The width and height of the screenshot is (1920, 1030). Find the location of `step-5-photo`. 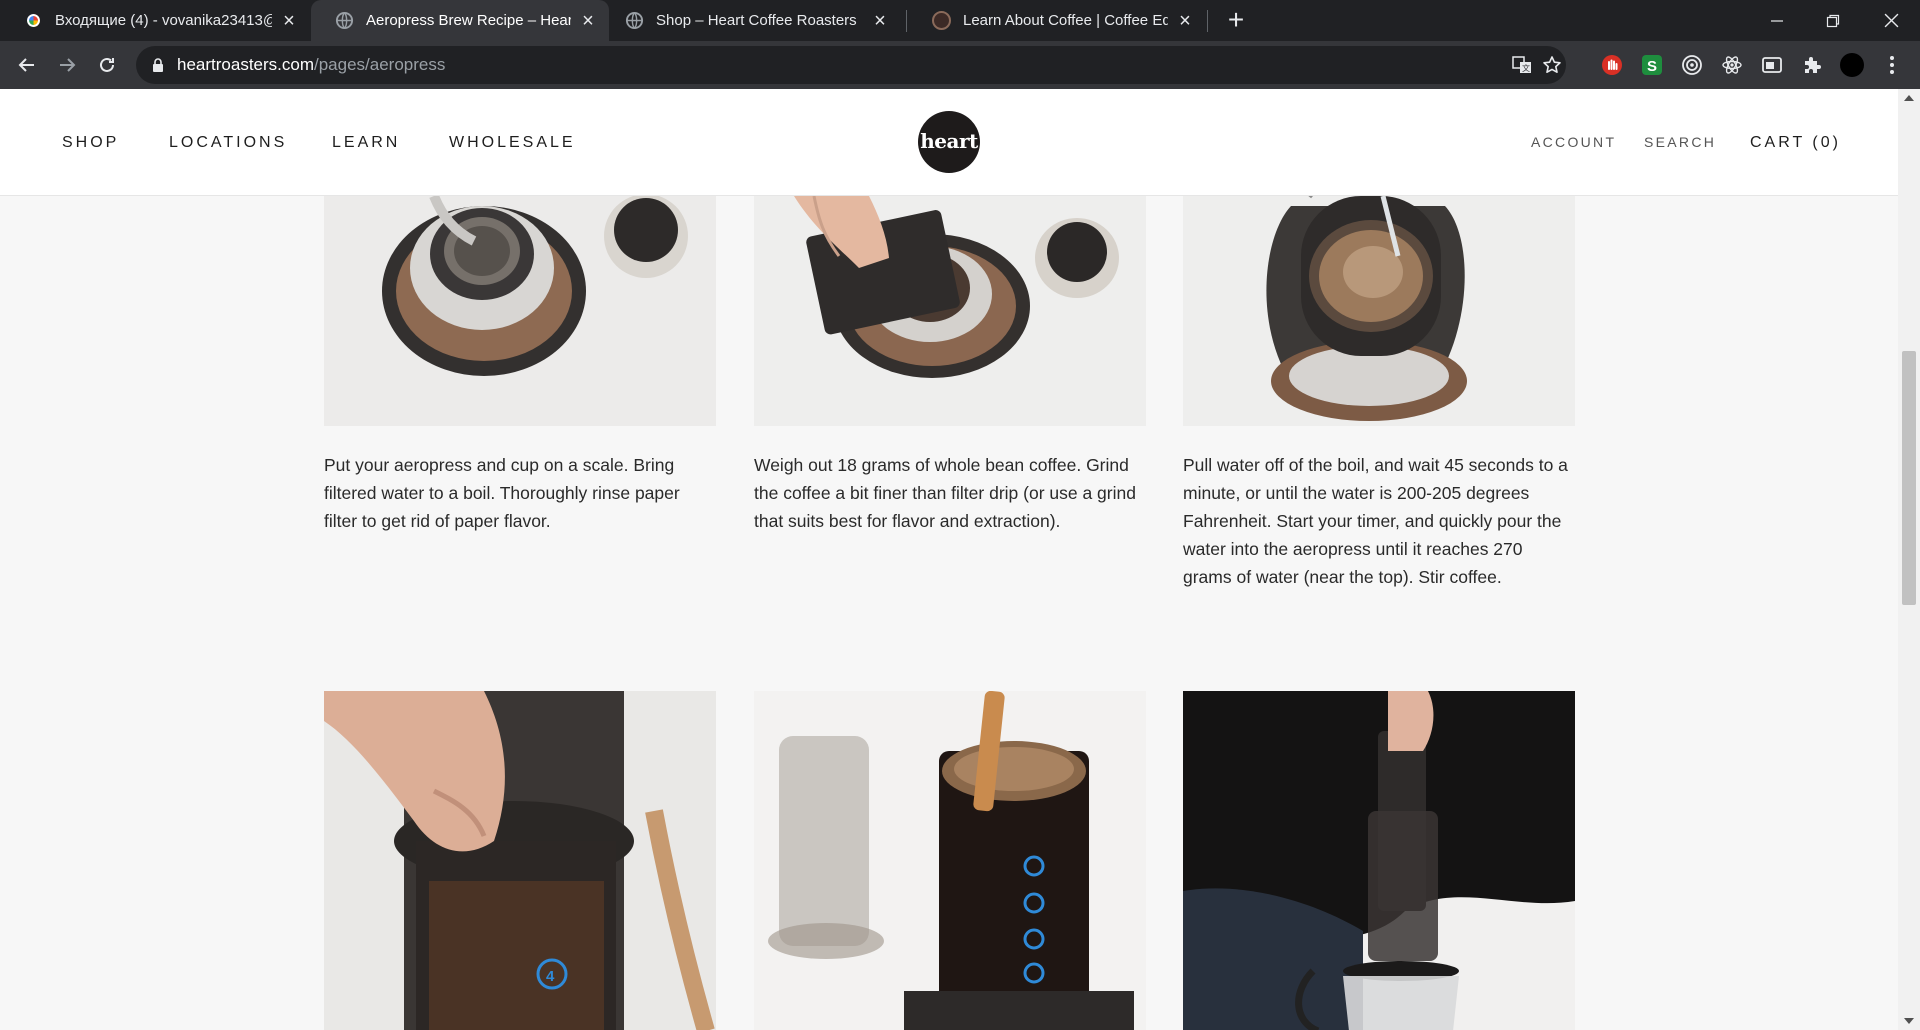

step-5-photo is located at coordinates (950, 860).